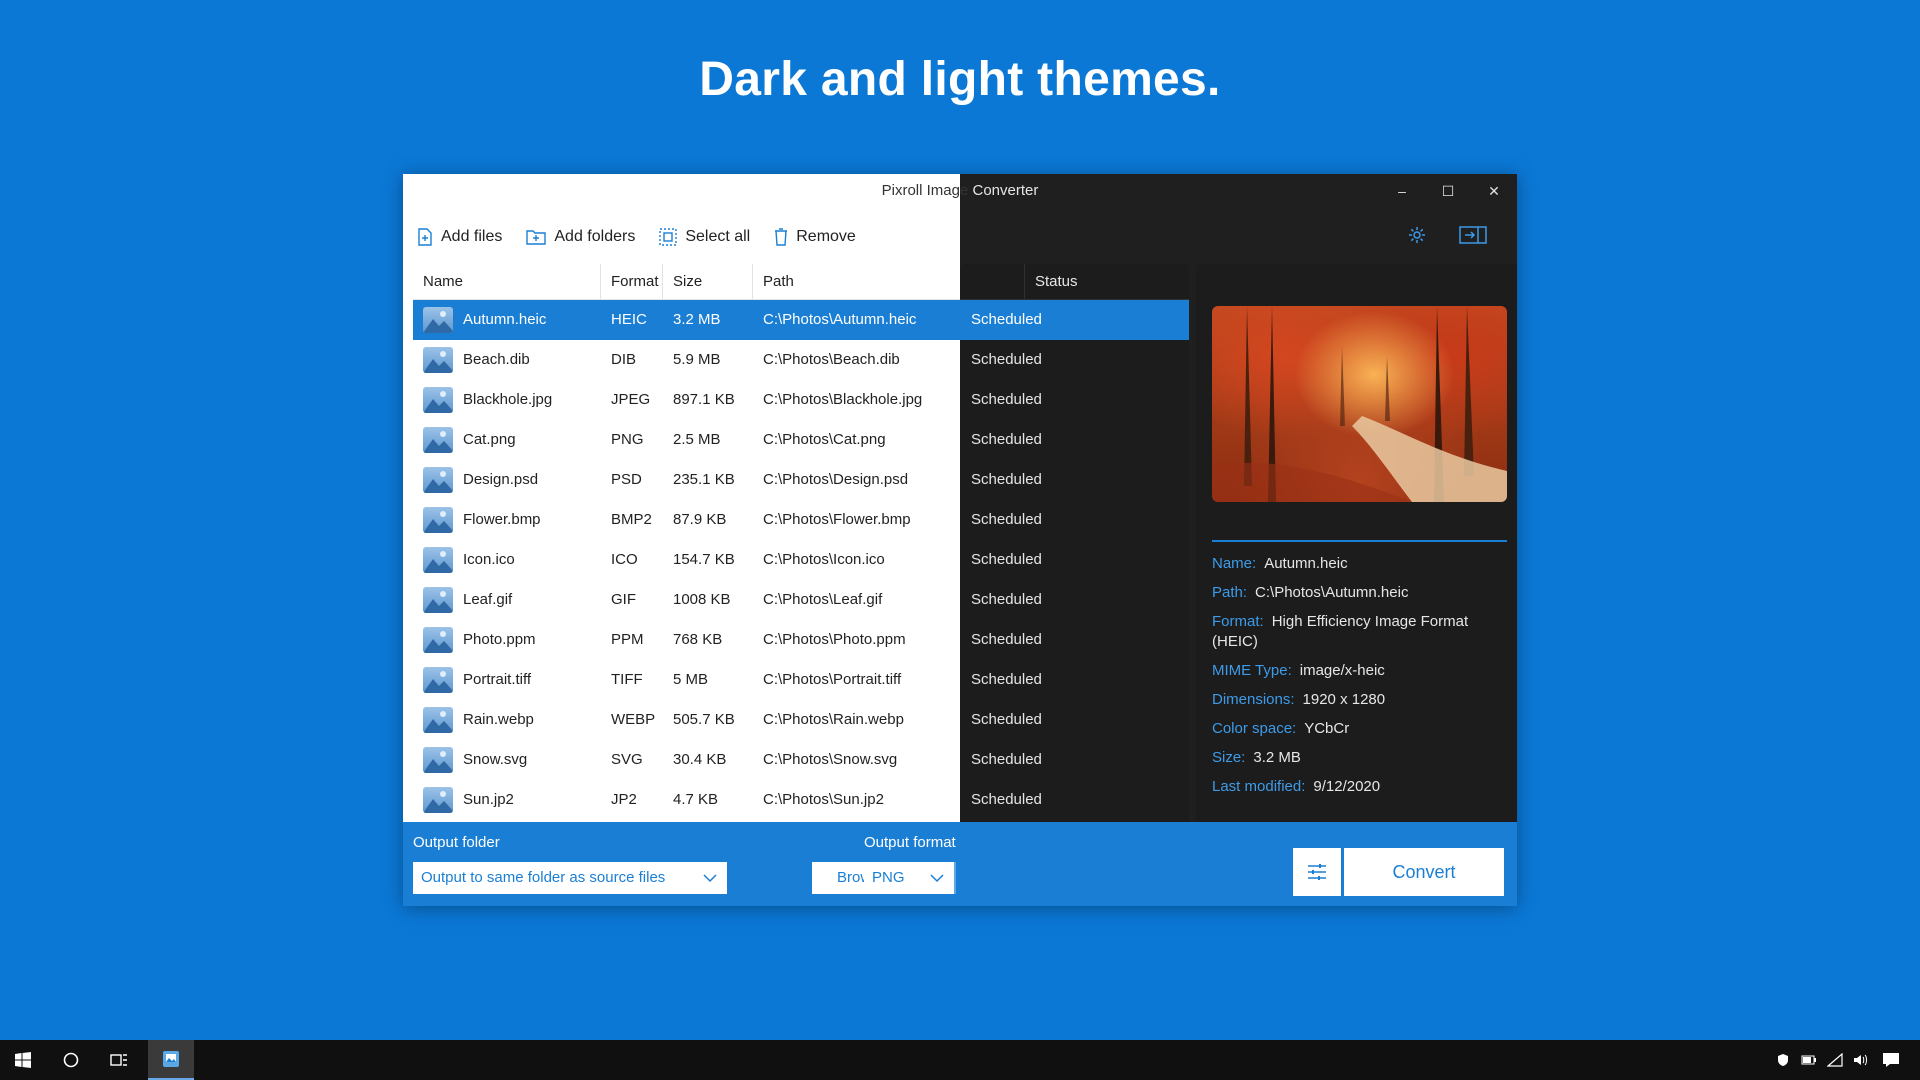 This screenshot has width=1920, height=1080. Describe the element at coordinates (1861, 1060) in the screenshot. I see `tray-volume-icon` at that location.